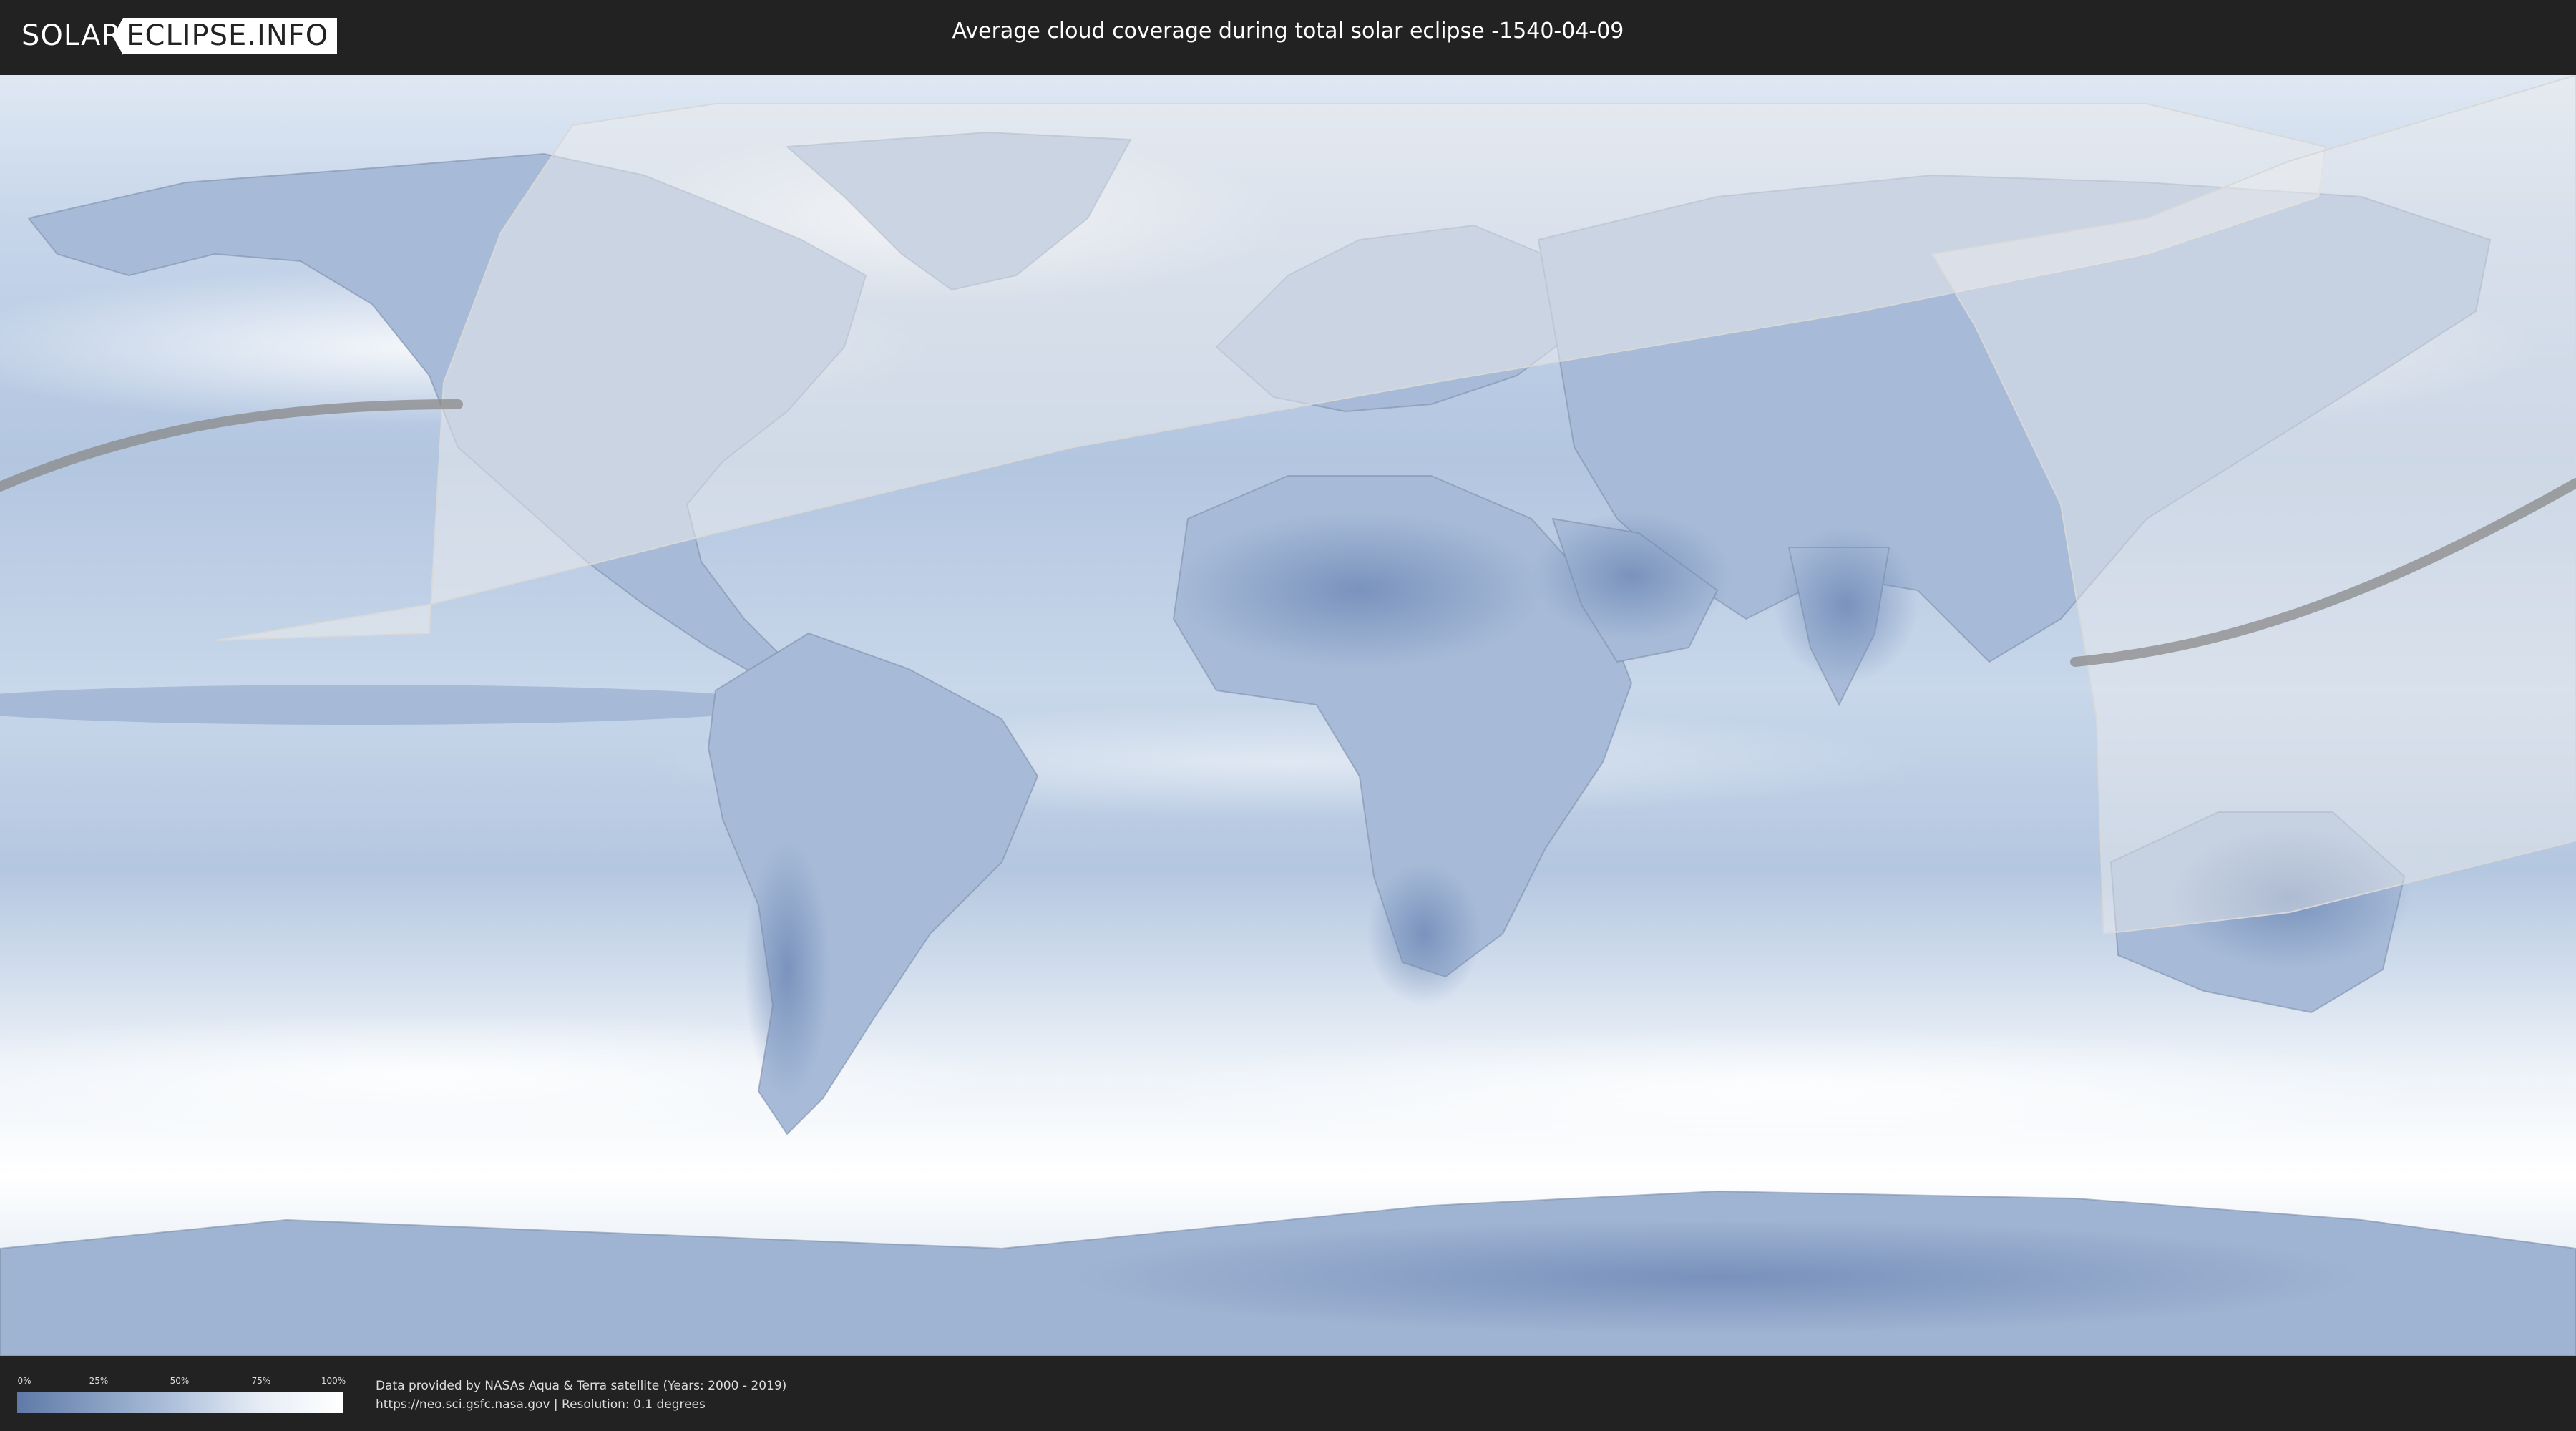  What do you see at coordinates (24, 1381) in the screenshot?
I see `legend-tick-0: 0%` at bounding box center [24, 1381].